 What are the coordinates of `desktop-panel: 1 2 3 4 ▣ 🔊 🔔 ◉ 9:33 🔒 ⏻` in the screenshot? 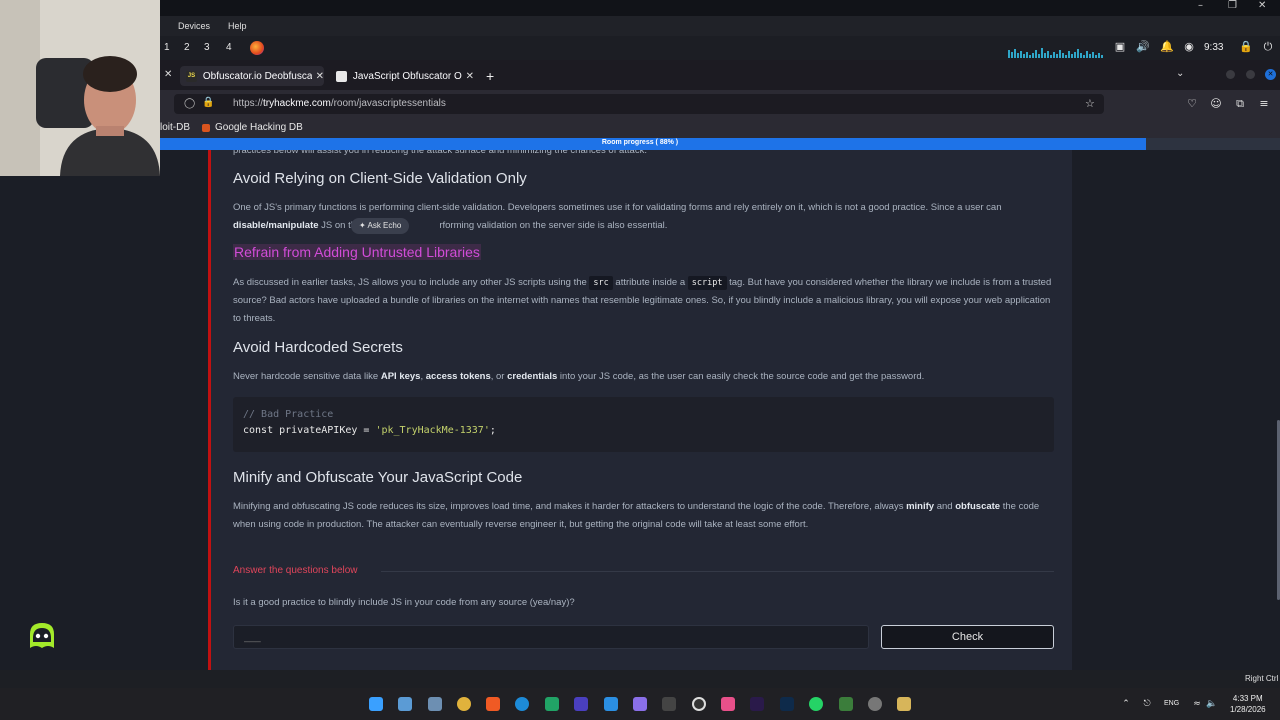 It's located at (720, 48).